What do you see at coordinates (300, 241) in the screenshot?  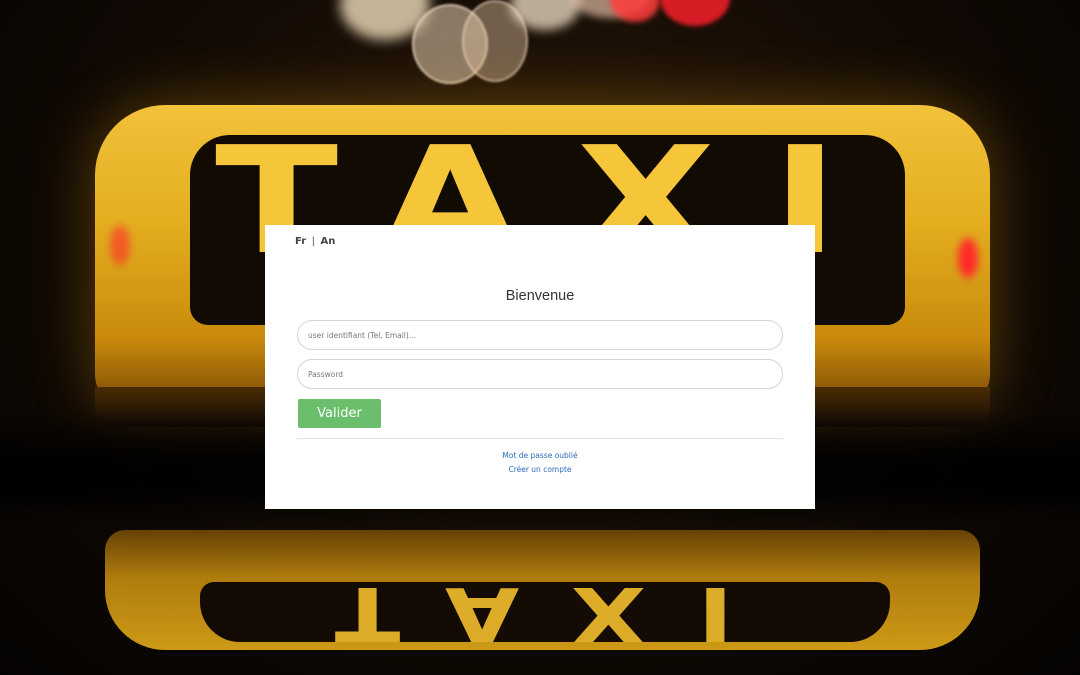 I see `language-fr-link: Fr` at bounding box center [300, 241].